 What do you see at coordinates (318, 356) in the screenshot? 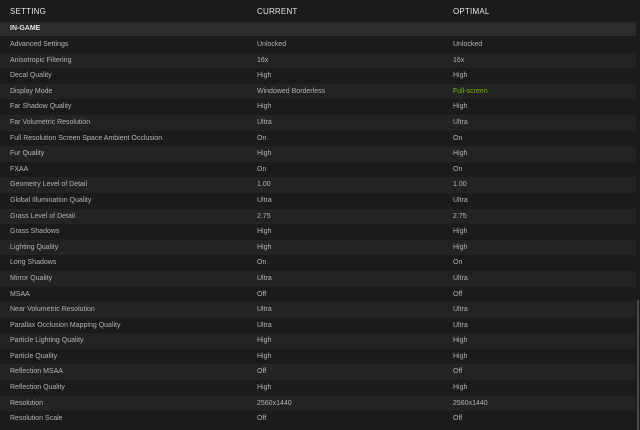
I see `table-row: Particle Quality High High` at bounding box center [318, 356].